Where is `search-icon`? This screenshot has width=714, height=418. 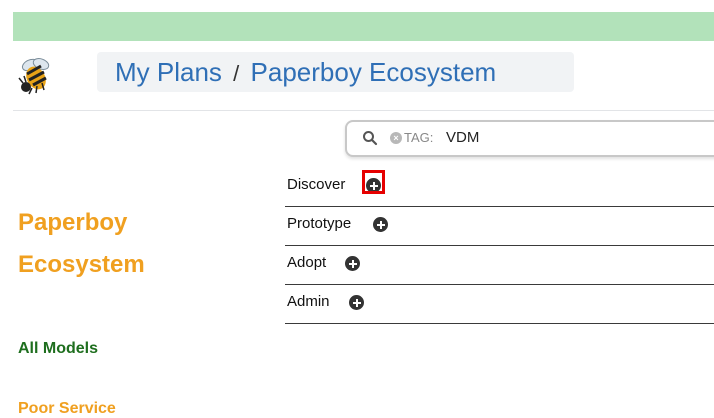
search-icon is located at coordinates (370, 138).